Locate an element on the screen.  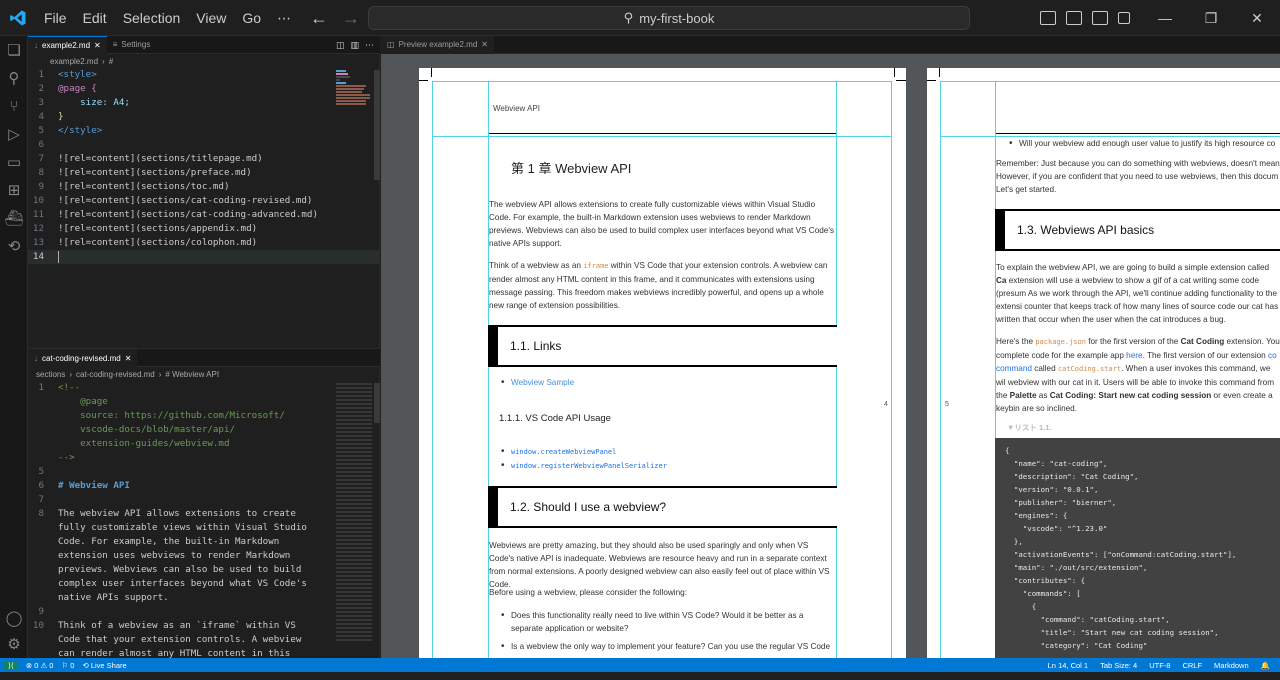
notifications-bell-icon: 🔔 is located at coordinates (1265, 665).